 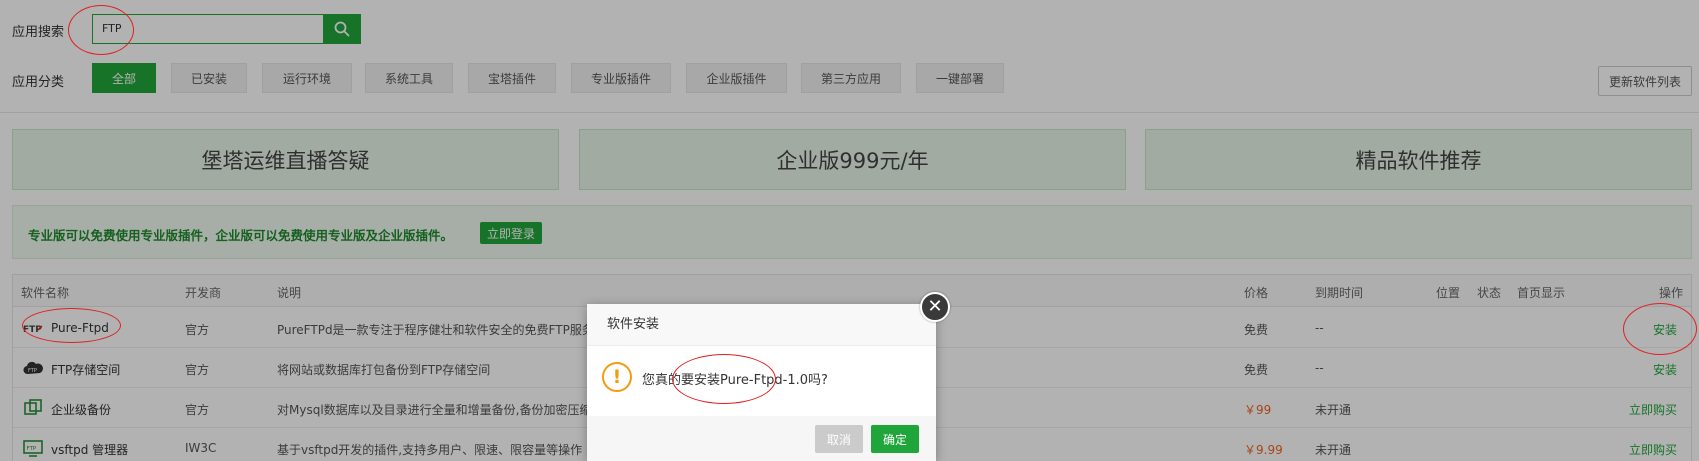 I want to click on annotation-circle-pure-ftpd, so click(x=71, y=325).